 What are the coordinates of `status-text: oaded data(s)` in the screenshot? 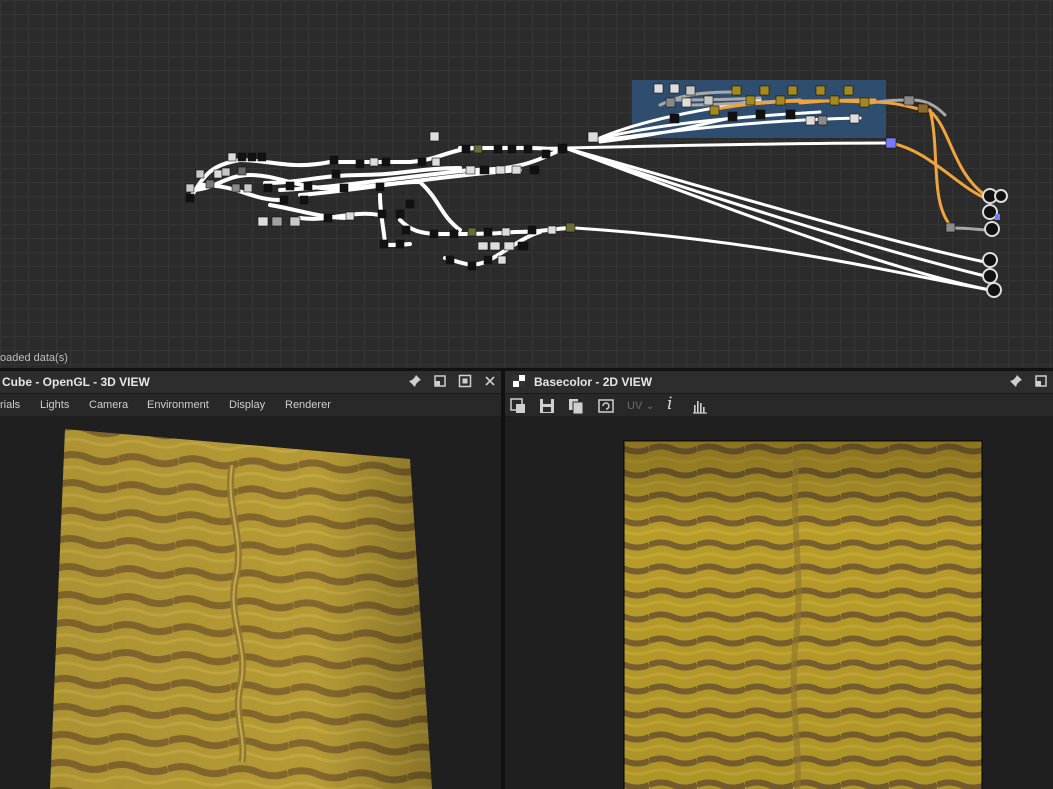 It's located at (34, 358).